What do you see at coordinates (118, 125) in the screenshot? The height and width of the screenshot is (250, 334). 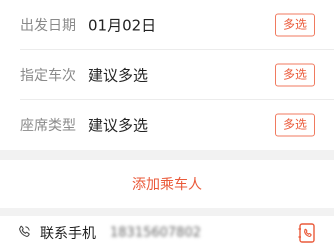 I see `seat-type-value: 建议多选` at bounding box center [118, 125].